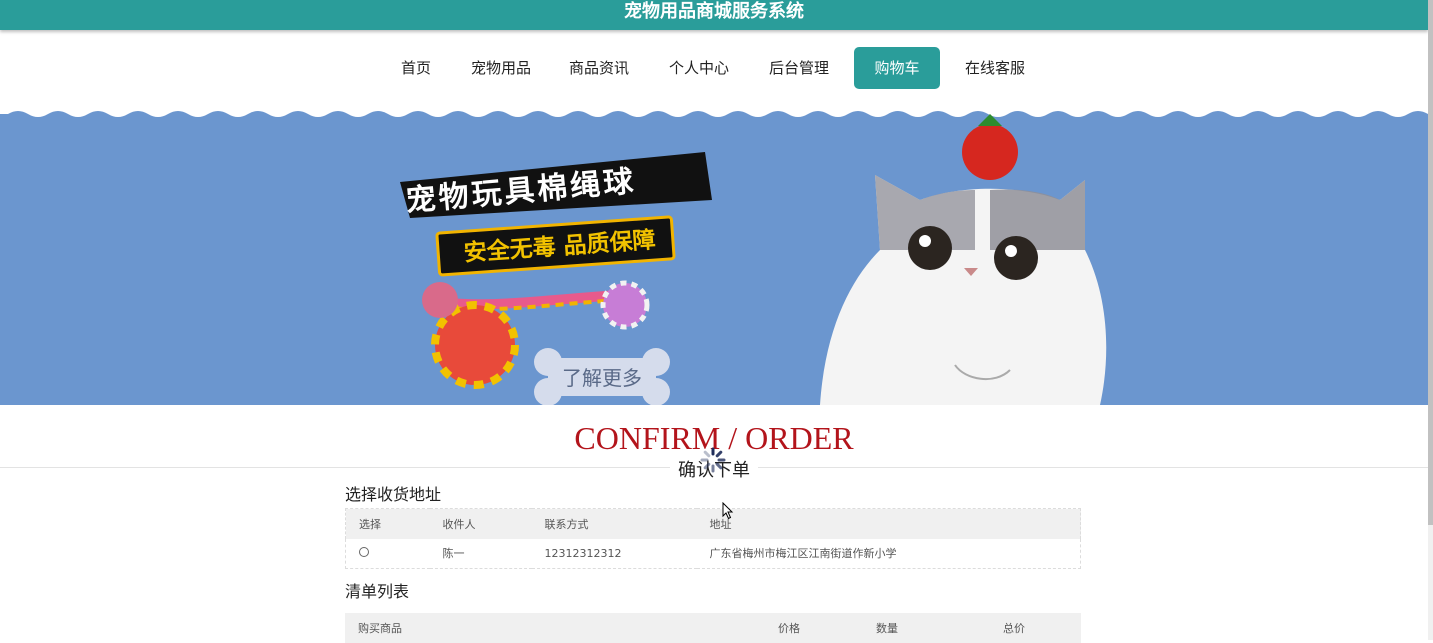 This screenshot has width=1433, height=643. Describe the element at coordinates (599, 68) in the screenshot. I see `nav-item-news: 商品资讯` at that location.